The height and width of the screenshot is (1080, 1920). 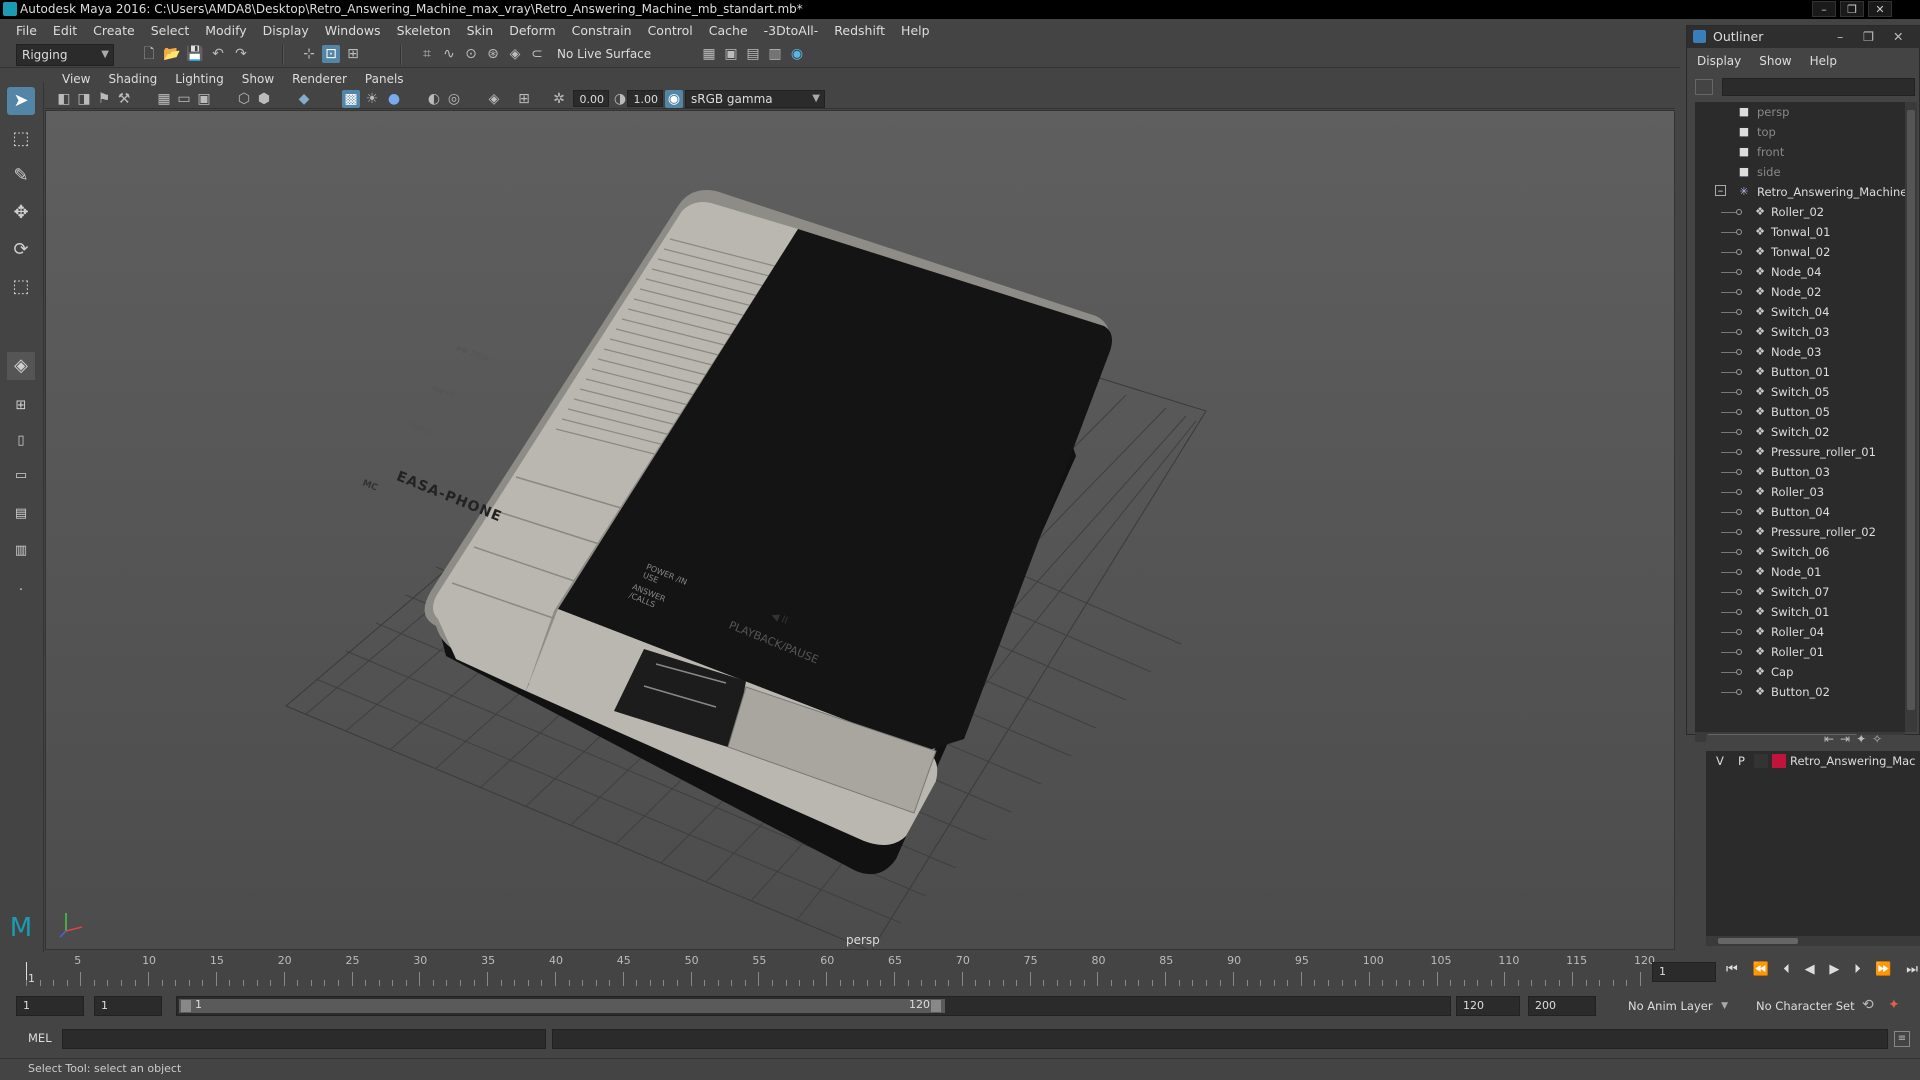 I want to click on shaded-mode-icon: ◆, so click(x=304, y=99).